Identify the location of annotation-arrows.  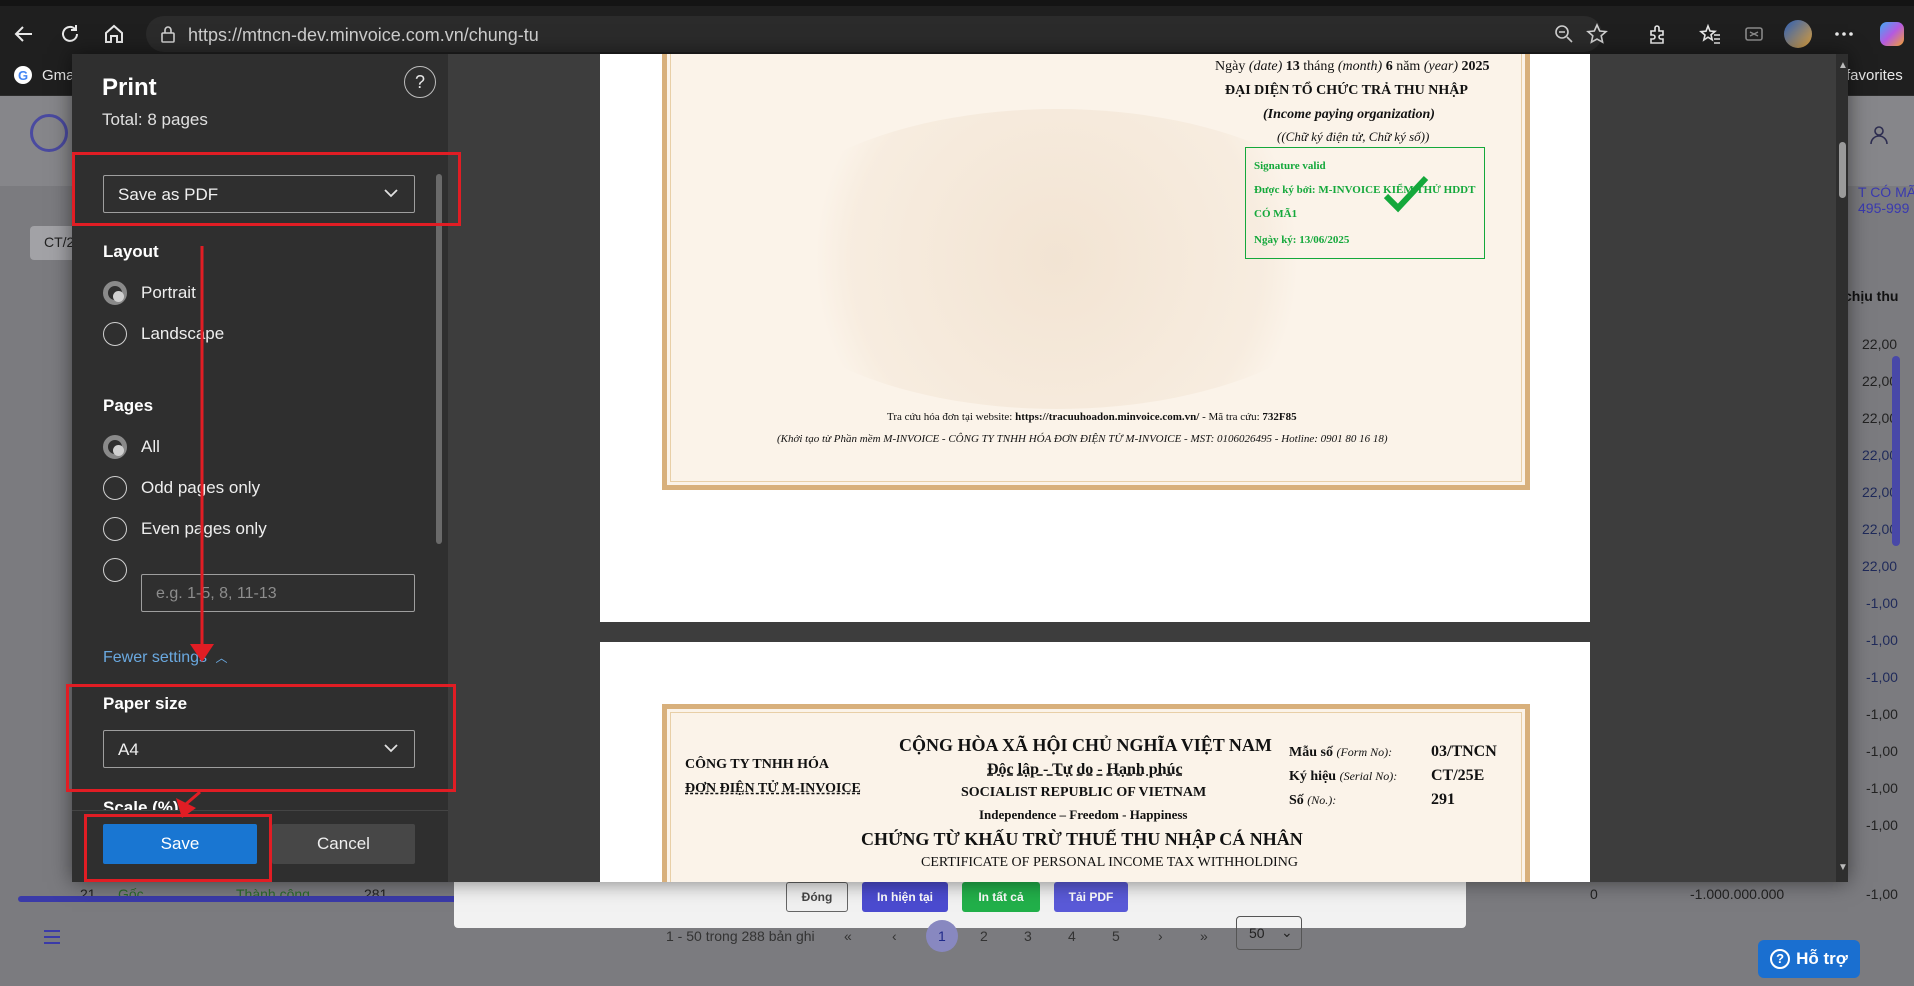
(195, 532).